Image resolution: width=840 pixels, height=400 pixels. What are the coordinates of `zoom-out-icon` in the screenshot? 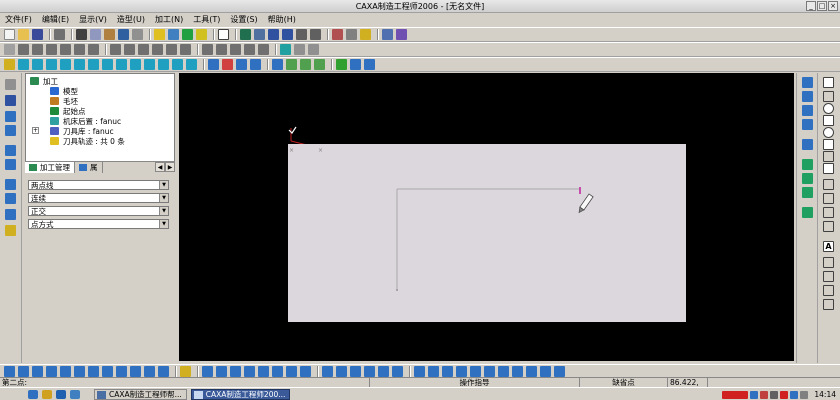 It's located at (287, 34).